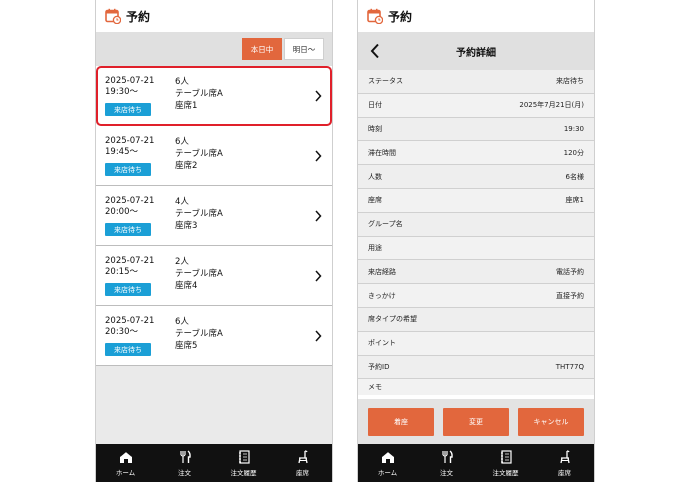 The height and width of the screenshot is (482, 688). What do you see at coordinates (214, 405) in the screenshot?
I see `list-empty-area` at bounding box center [214, 405].